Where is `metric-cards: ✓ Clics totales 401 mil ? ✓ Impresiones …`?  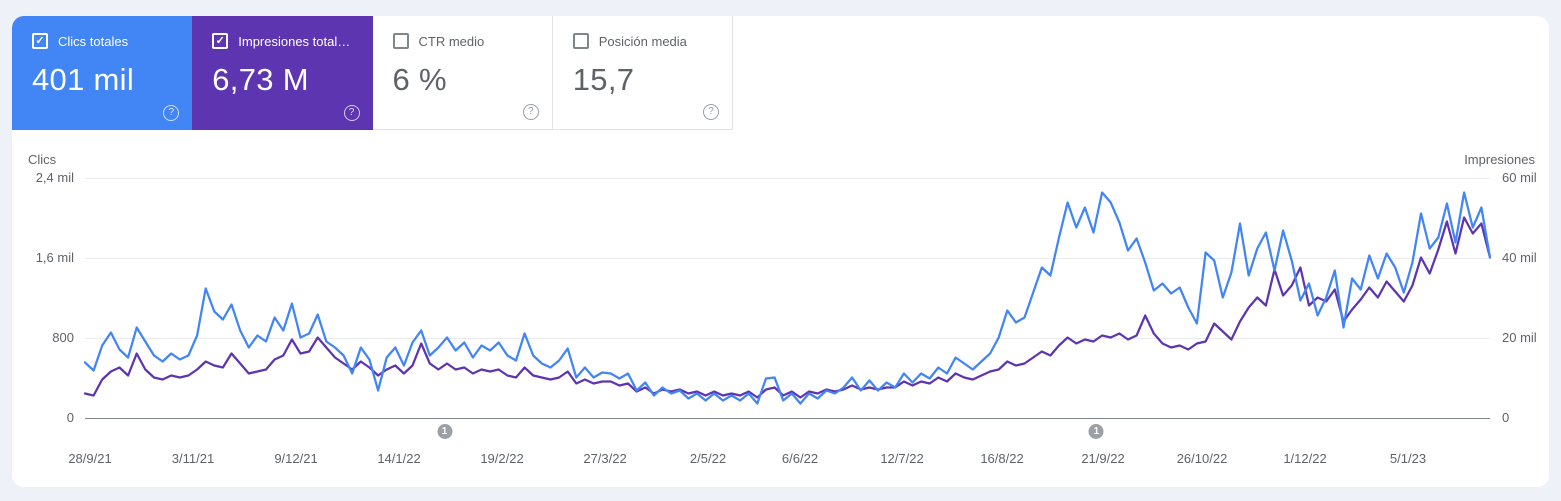 metric-cards: ✓ Clics totales 401 mil ? ✓ Impresiones … is located at coordinates (372, 73).